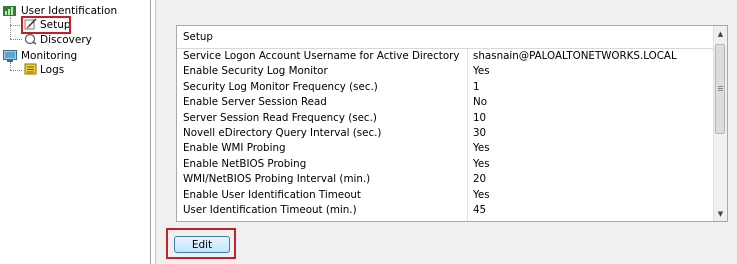 This screenshot has width=737, height=264. Describe the element at coordinates (10, 56) in the screenshot. I see `monitoring-icon` at that location.